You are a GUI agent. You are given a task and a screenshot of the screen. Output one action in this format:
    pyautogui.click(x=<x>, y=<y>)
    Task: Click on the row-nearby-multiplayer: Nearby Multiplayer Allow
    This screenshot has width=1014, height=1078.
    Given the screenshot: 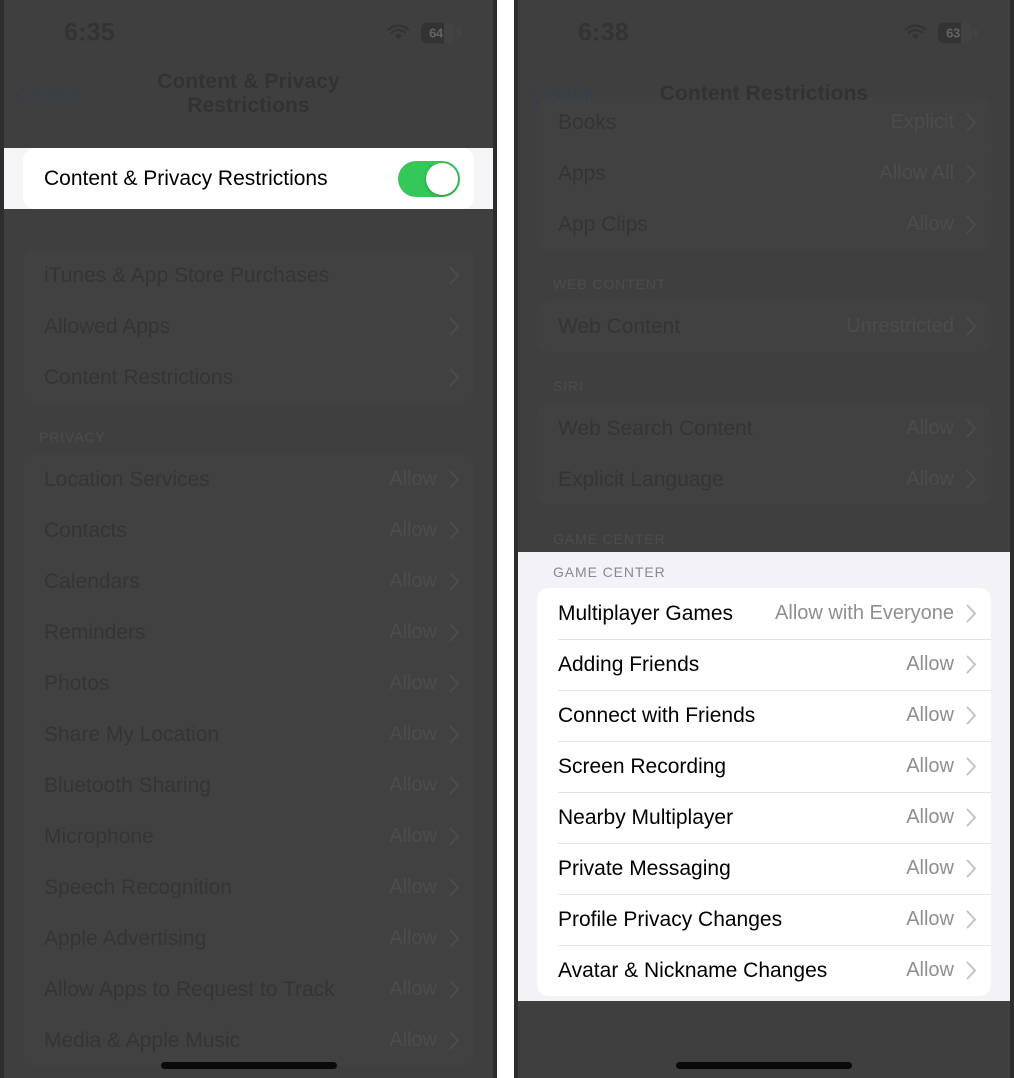 What is the action you would take?
    pyautogui.click(x=764, y=817)
    